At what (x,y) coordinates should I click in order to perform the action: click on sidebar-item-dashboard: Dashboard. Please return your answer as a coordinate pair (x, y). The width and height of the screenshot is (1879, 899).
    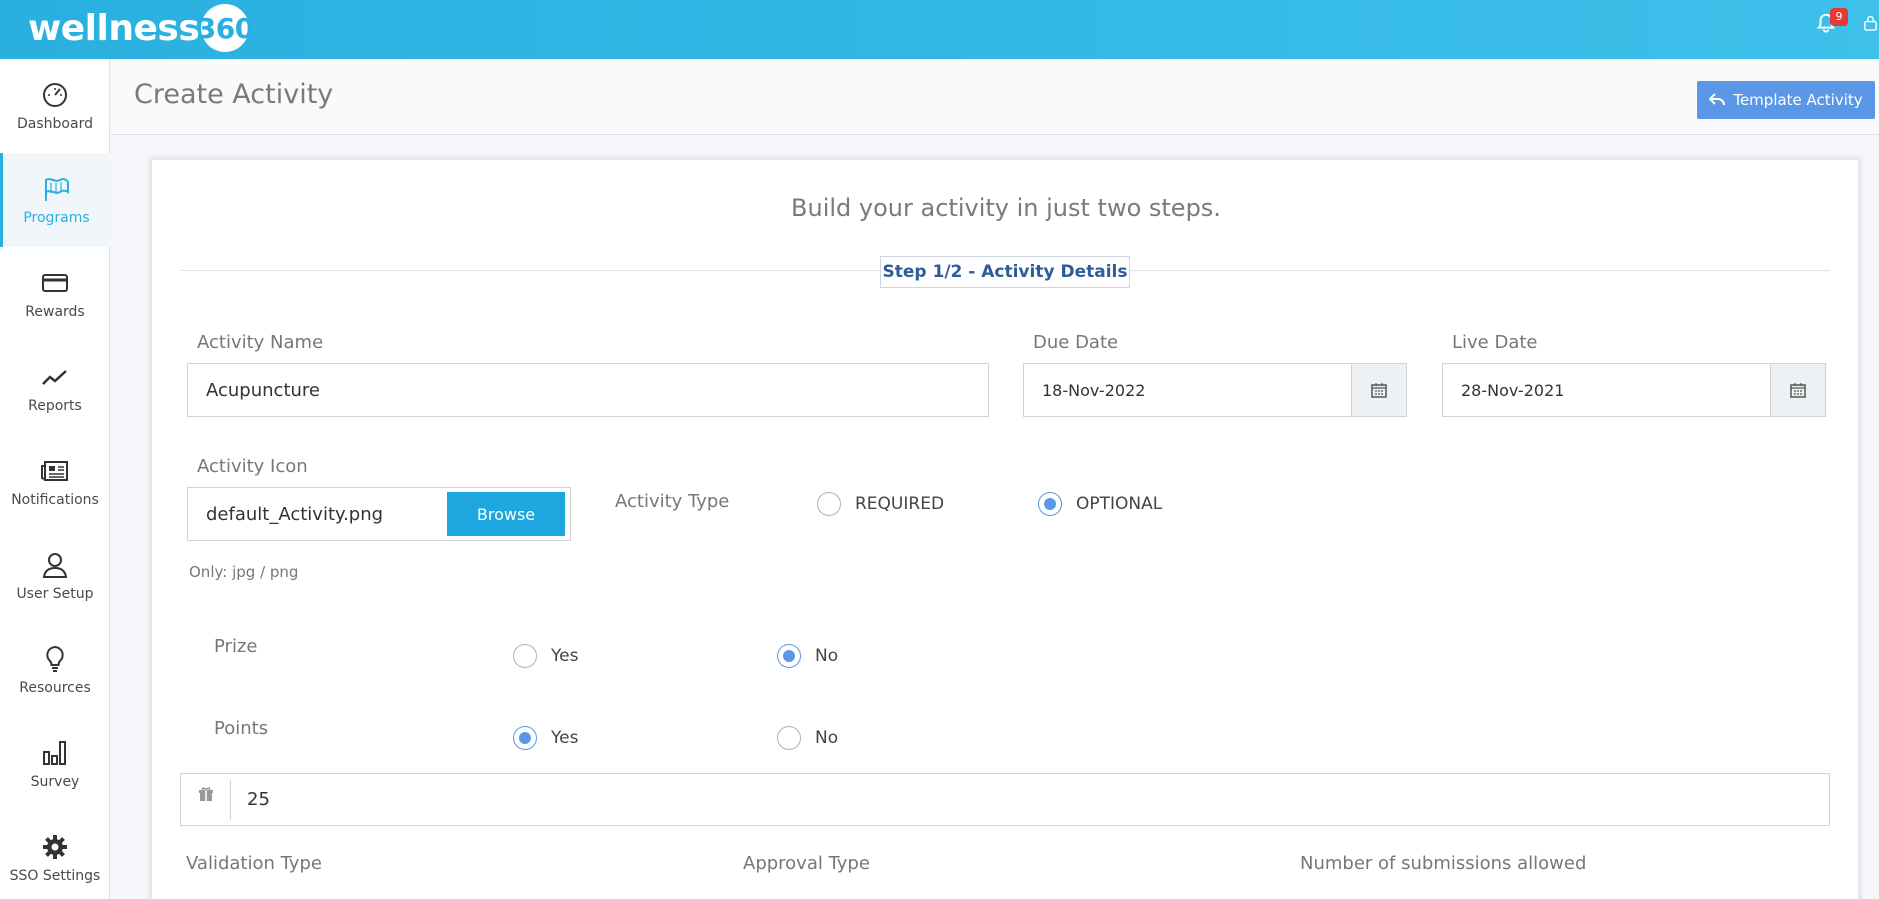
    Looking at the image, I should click on (55, 106).